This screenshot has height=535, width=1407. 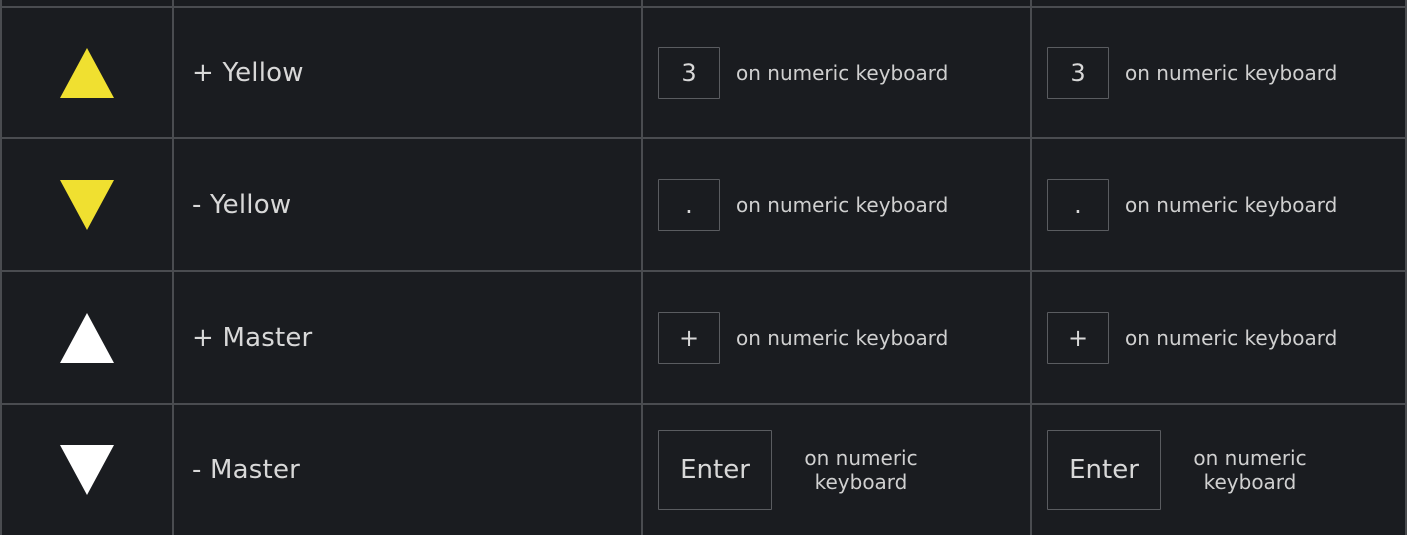 What do you see at coordinates (242, 204) in the screenshot?
I see `row-label: - Yellow` at bounding box center [242, 204].